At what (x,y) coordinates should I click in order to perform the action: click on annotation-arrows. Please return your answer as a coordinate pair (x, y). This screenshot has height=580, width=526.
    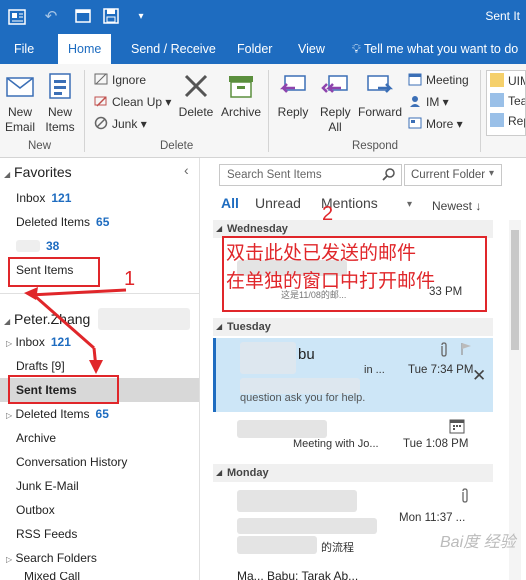
    Looking at the image, I should click on (75, 330).